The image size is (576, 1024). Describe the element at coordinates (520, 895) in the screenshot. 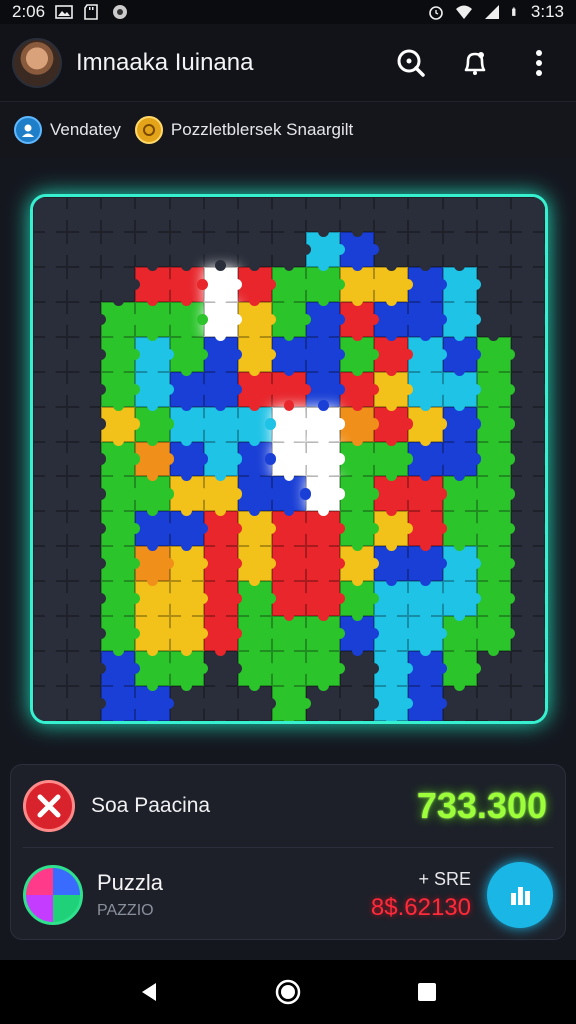

I see `stats-button` at that location.